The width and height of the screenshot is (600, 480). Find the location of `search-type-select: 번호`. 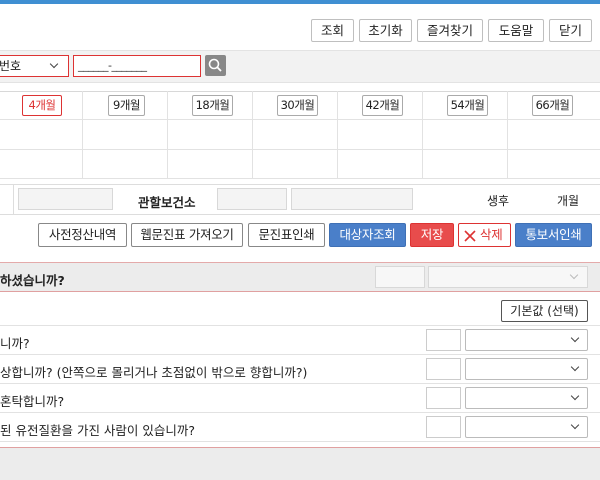

search-type-select: 번호 is located at coordinates (34, 66).